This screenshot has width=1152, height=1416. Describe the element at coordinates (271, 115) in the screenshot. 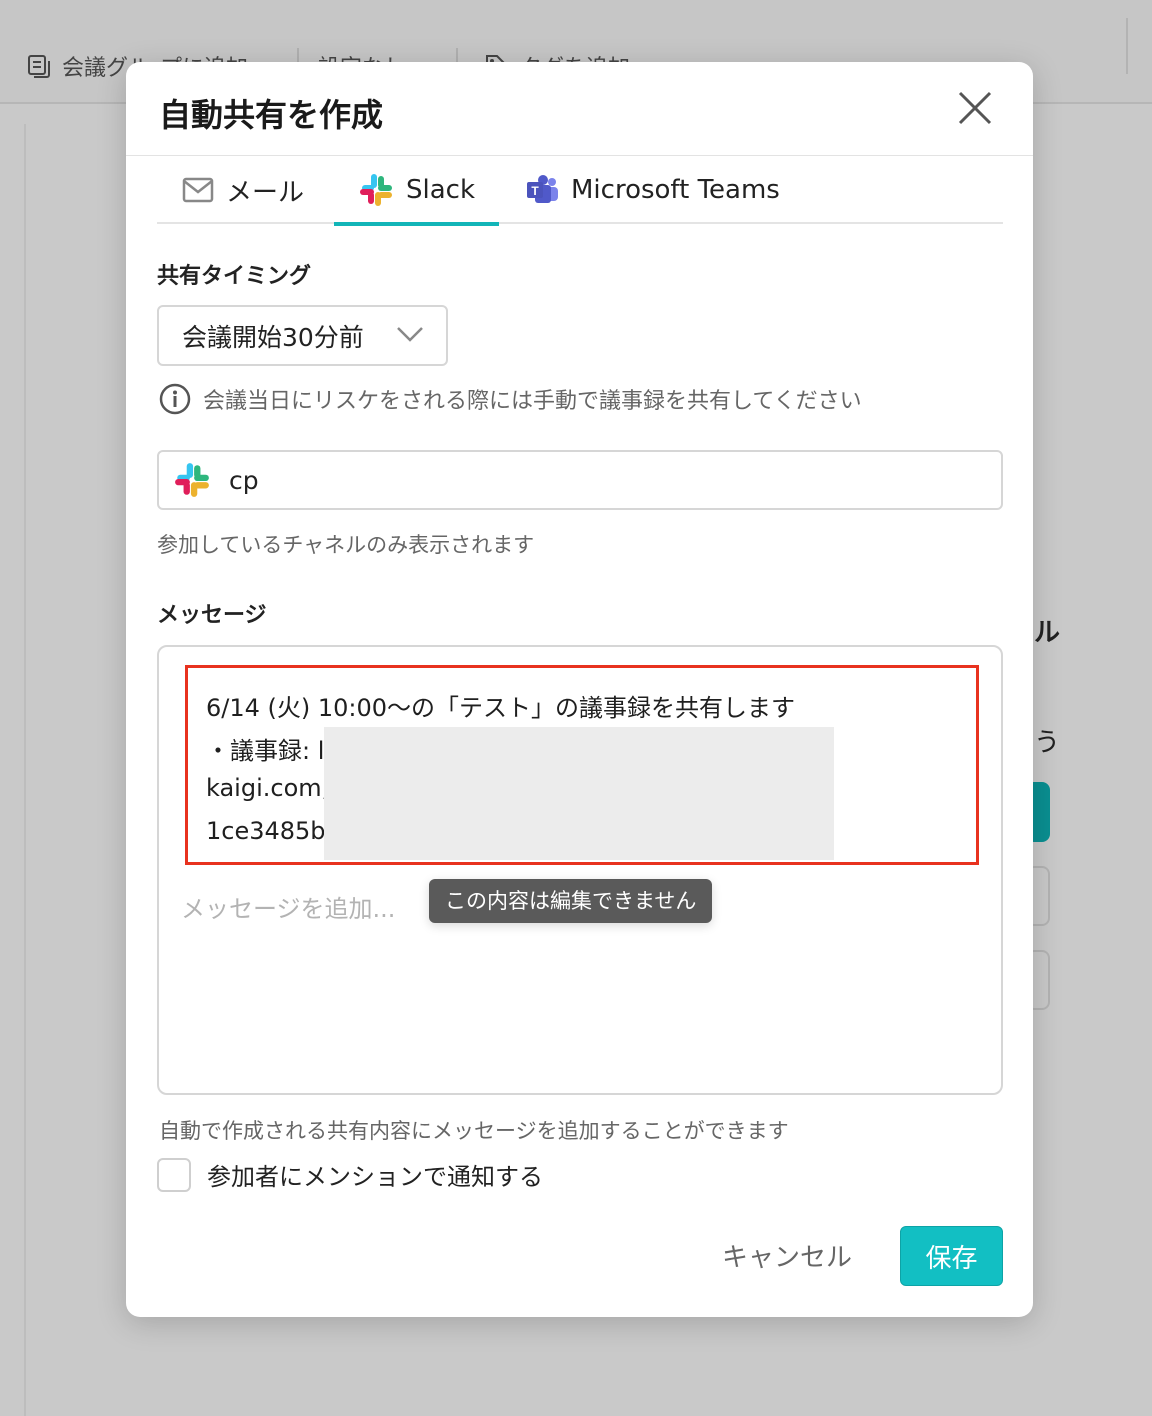

I see `modal-title: 自動共有を作成` at that location.